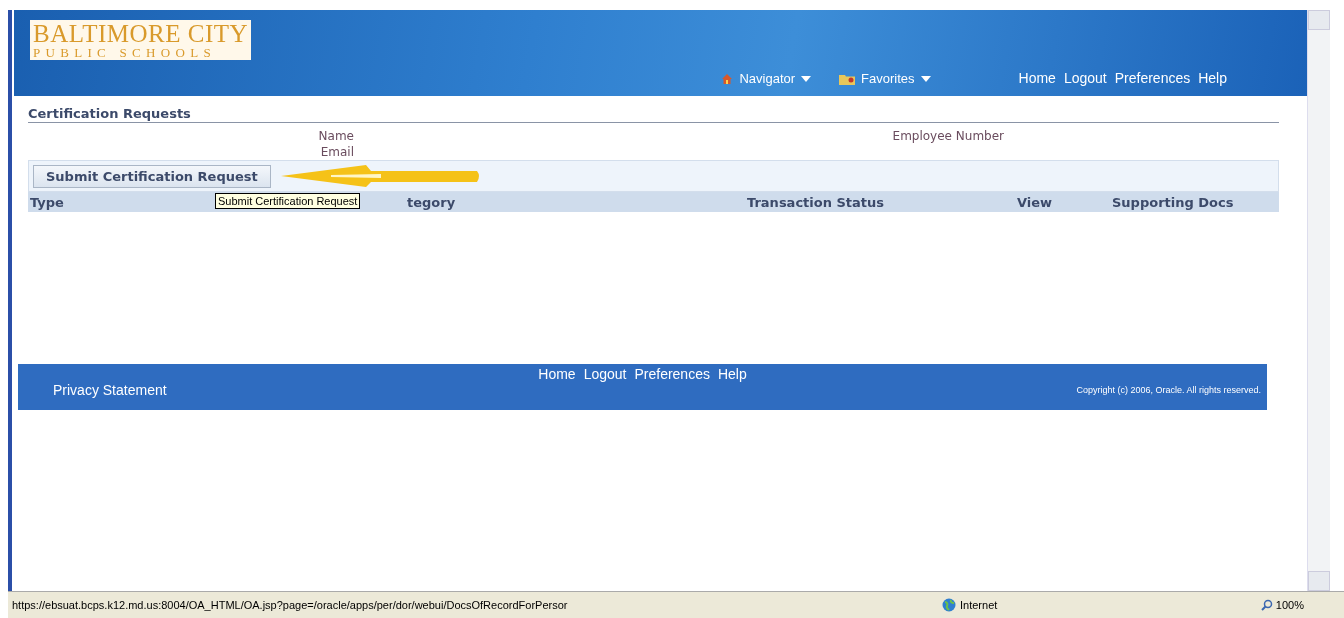 This screenshot has height=618, width=1344. I want to click on header-link: Help, so click(1212, 78).